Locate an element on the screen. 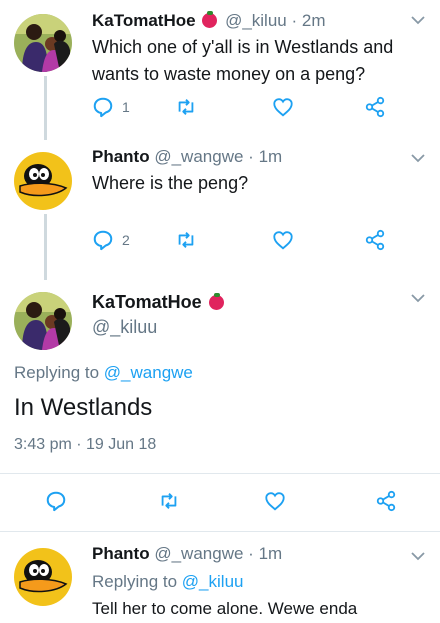  reply-button: 1 is located at coordinates (111, 107).